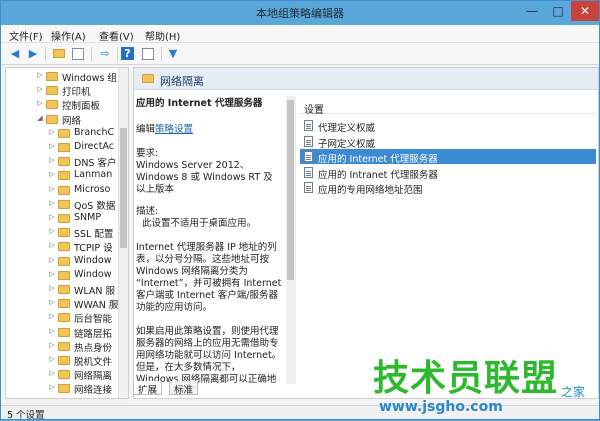 The image size is (600, 421). I want to click on setting-row: 应用的 Intranet 代理服务器, so click(448, 173).